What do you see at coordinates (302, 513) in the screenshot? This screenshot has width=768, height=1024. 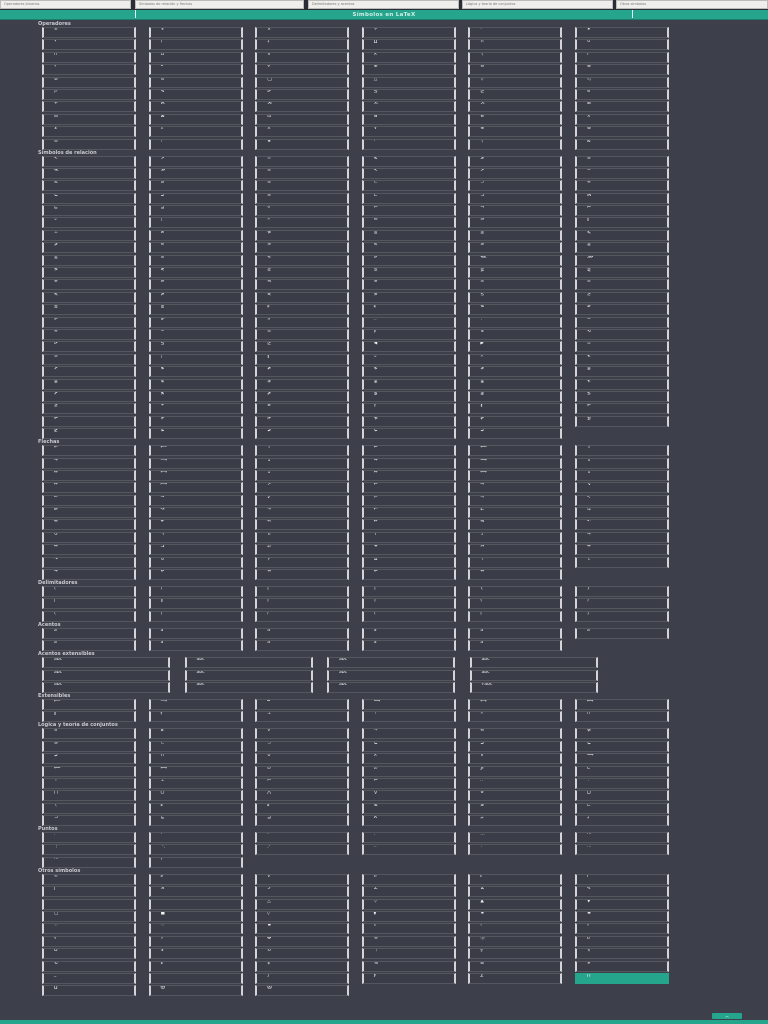 I see `symbol-card: ⇢Comando:\dashrightarrow` at bounding box center [302, 513].